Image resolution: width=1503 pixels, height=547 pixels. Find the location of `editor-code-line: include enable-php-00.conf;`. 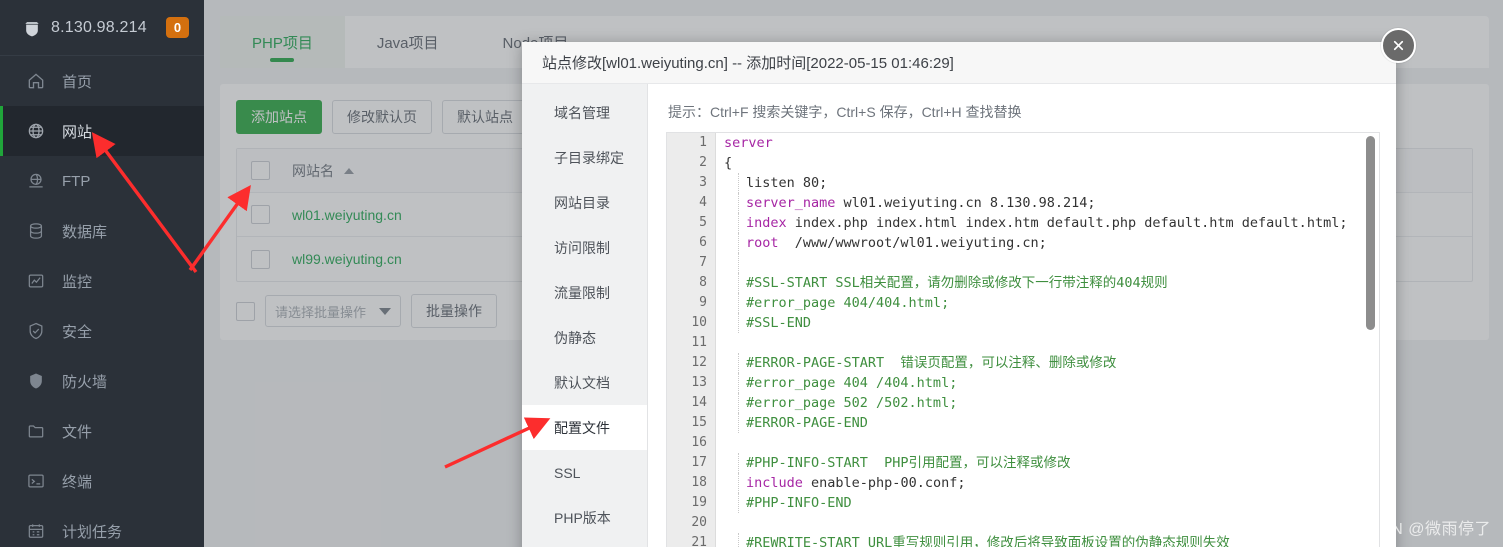

editor-code-line: include enable-php-00.conf; is located at coordinates (1047, 483).